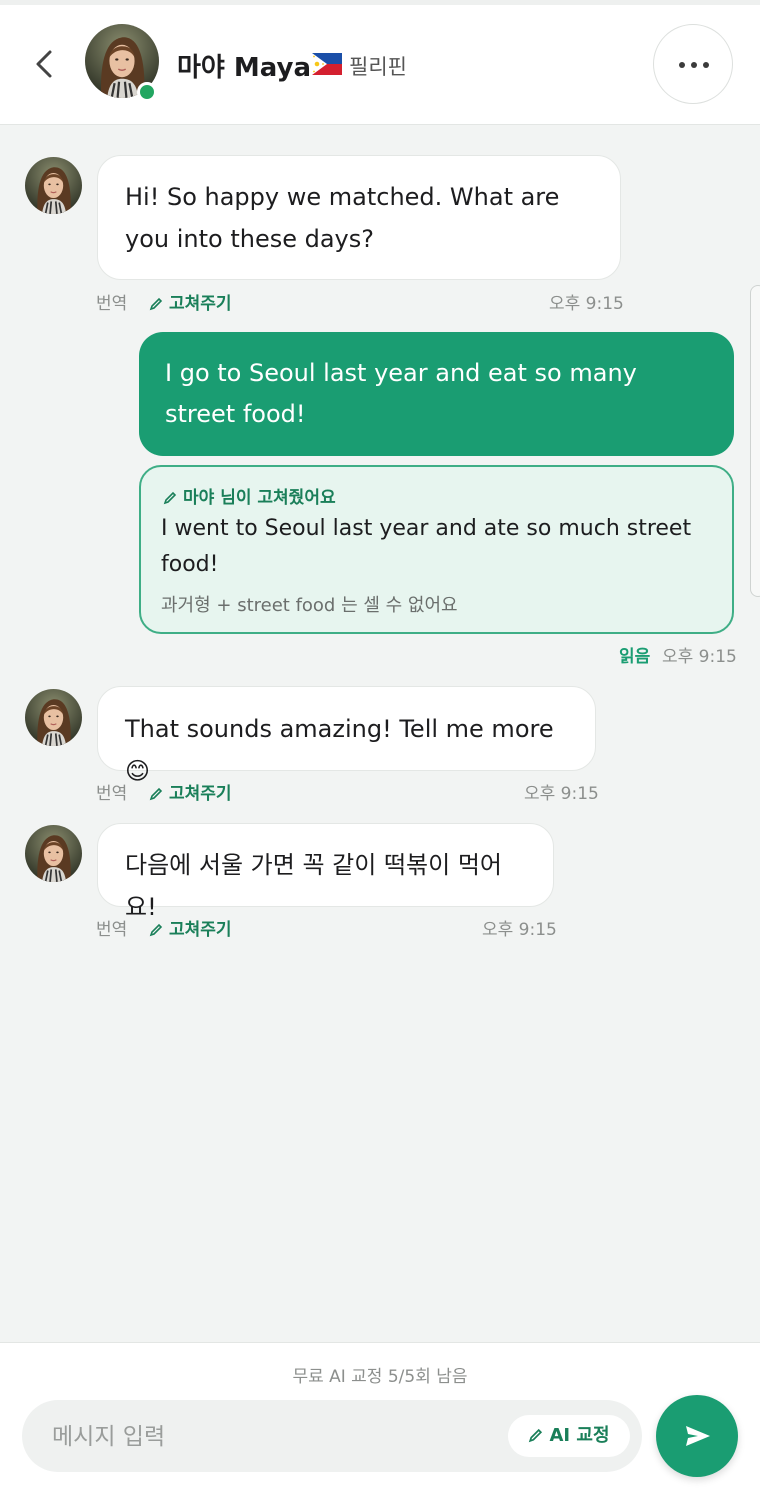 The width and height of the screenshot is (760, 1492). I want to click on ai-correction-label: AI 교정, so click(579, 1435).